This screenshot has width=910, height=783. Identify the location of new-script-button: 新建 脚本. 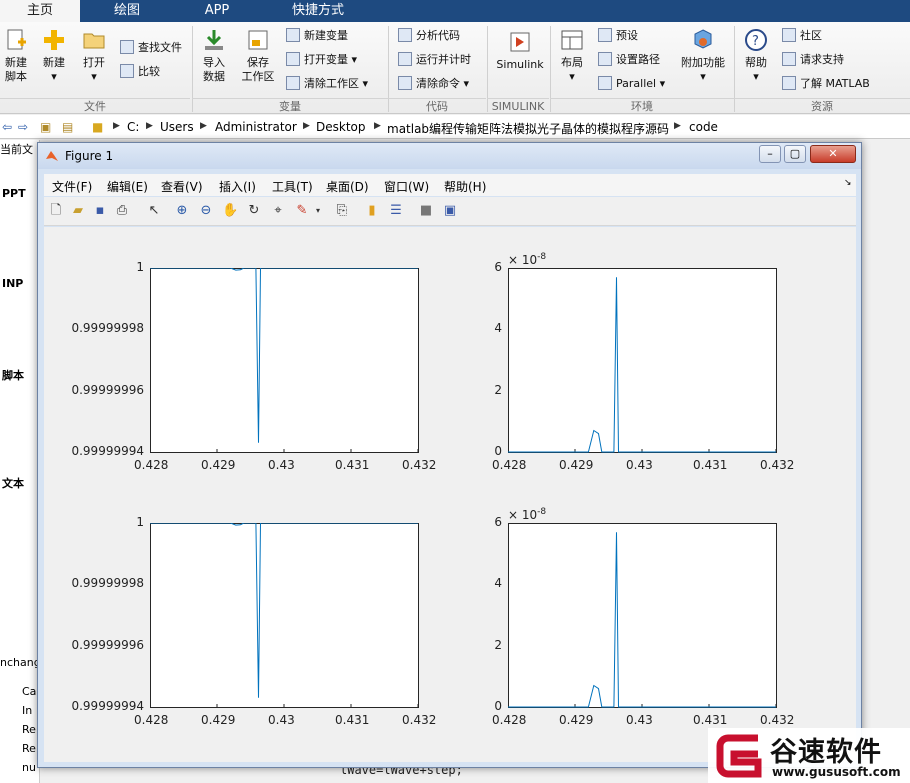
(16, 56).